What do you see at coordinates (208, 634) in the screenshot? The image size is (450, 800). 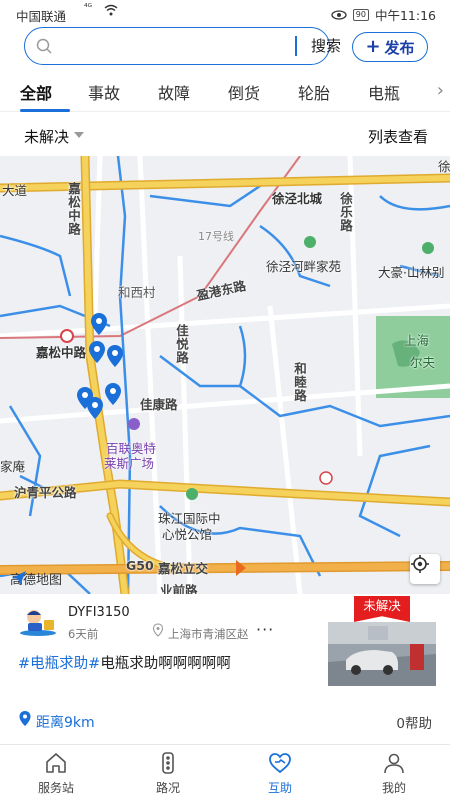 I see `post-location: 上海市青浦区赵` at bounding box center [208, 634].